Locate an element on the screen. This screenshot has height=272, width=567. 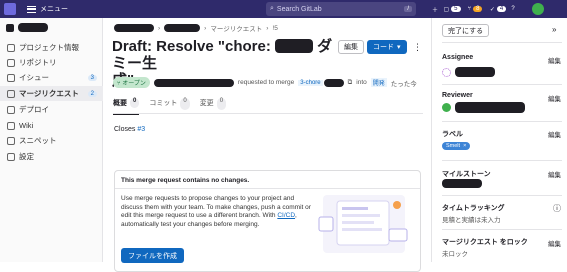
create-file-button: ファイルを作成 is located at coordinates (152, 255).